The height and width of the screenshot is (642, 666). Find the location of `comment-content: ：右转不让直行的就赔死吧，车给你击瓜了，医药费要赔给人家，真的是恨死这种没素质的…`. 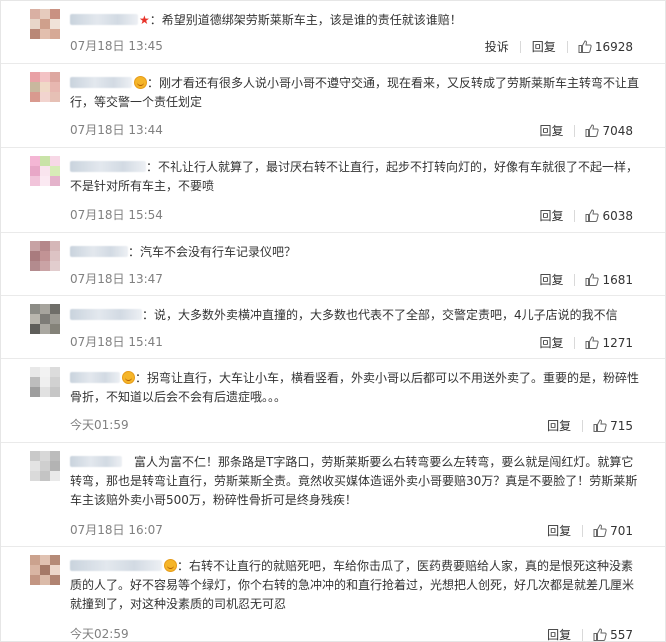

comment-content: ：右转不让直行的就赔死吧，车给你击瓜了，医药费要赔给人家，真的是恨死这种没素质的… is located at coordinates (357, 585).